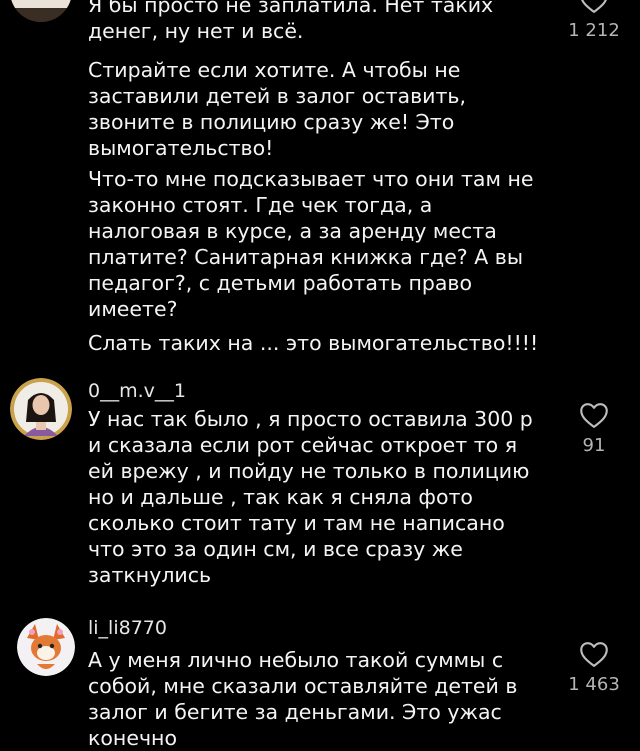 Image resolution: width=640 pixels, height=751 pixels. What do you see at coordinates (127, 628) in the screenshot?
I see `comment-username: li_li8770` at bounding box center [127, 628].